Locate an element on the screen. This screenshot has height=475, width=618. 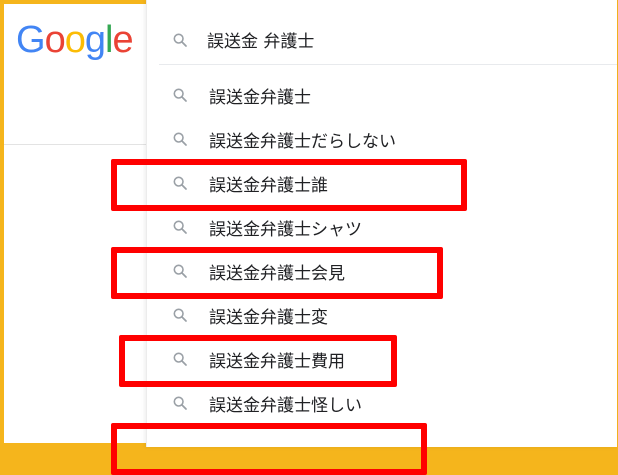
suggestion-item: 誤送金弁護士 is located at coordinates (382, 95).